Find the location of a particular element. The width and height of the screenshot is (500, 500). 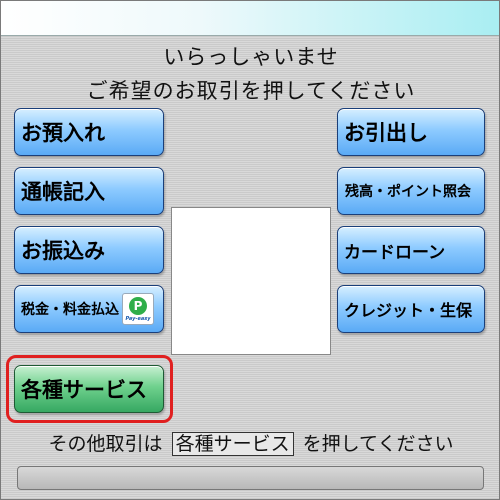

deposit-button: お預入れ is located at coordinates (89, 132).